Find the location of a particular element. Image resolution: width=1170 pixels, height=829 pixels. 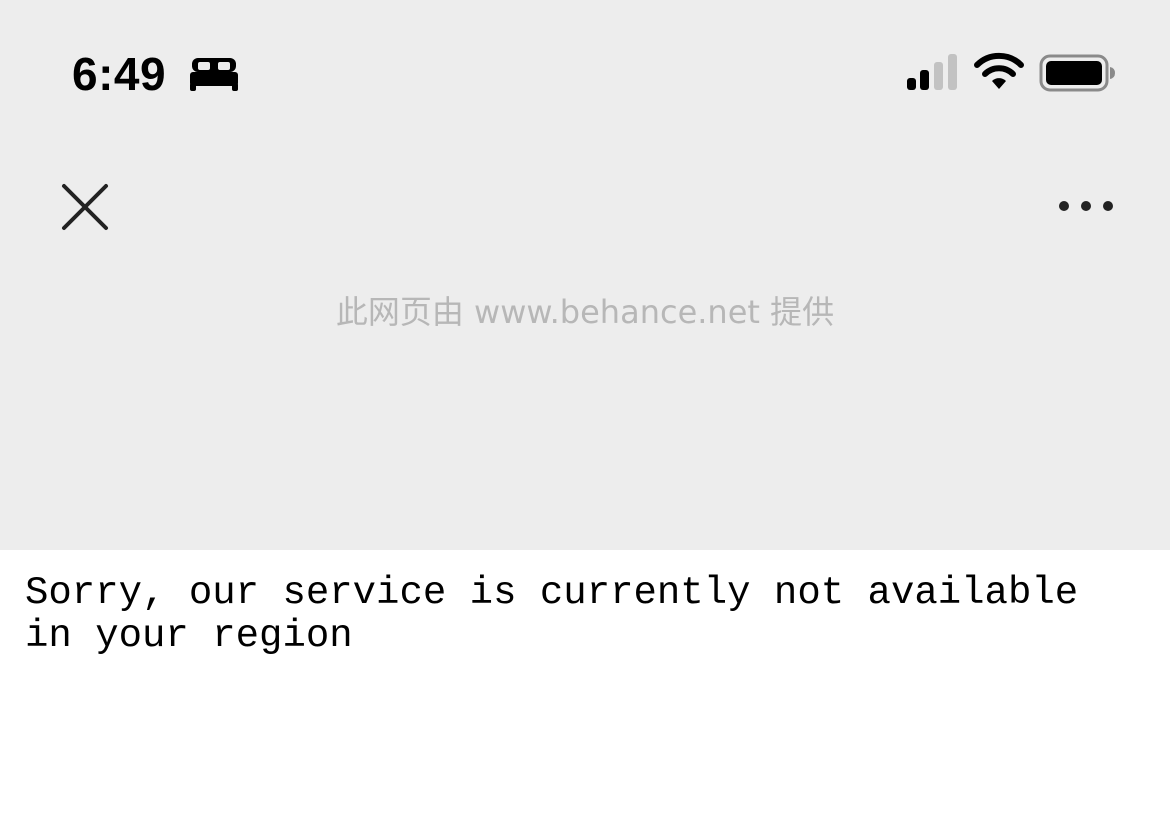

cellular-signal-icon is located at coordinates (932, 72).